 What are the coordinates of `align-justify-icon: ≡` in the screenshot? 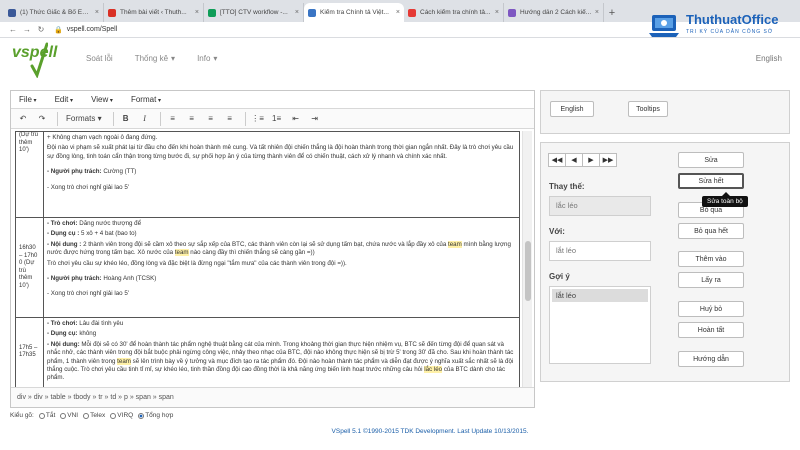 It's located at (230, 119).